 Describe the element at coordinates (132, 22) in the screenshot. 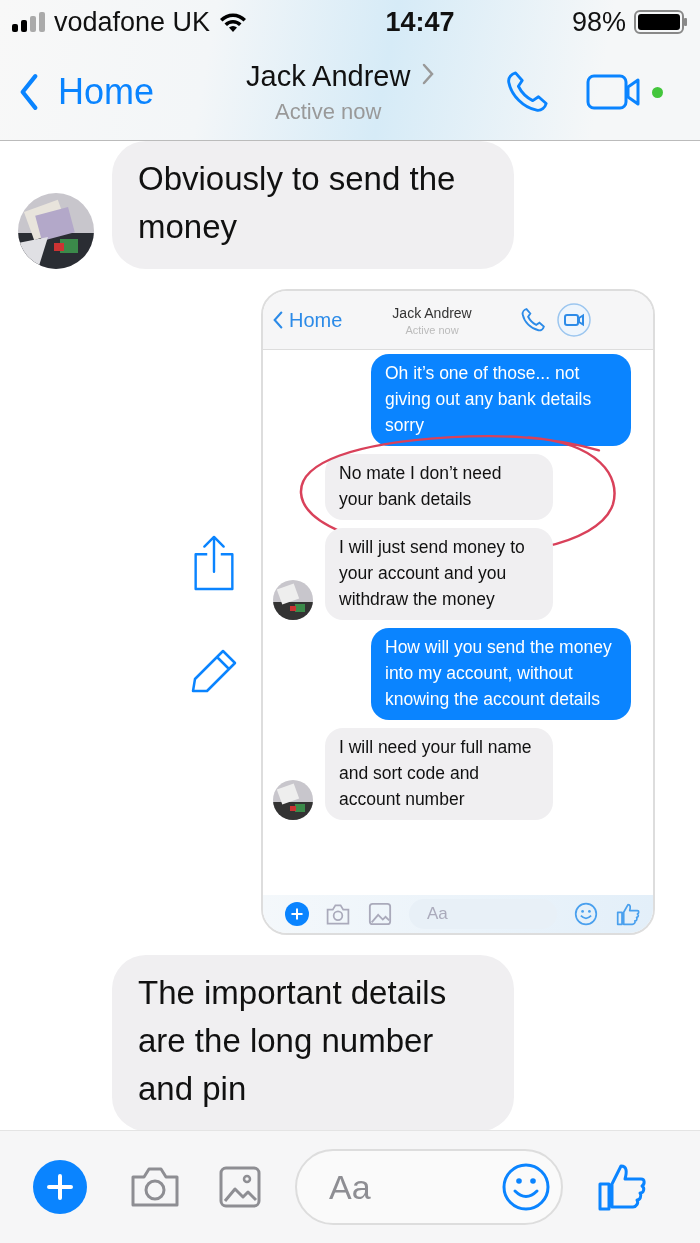

I see `carrier-name: vodafone UK` at that location.